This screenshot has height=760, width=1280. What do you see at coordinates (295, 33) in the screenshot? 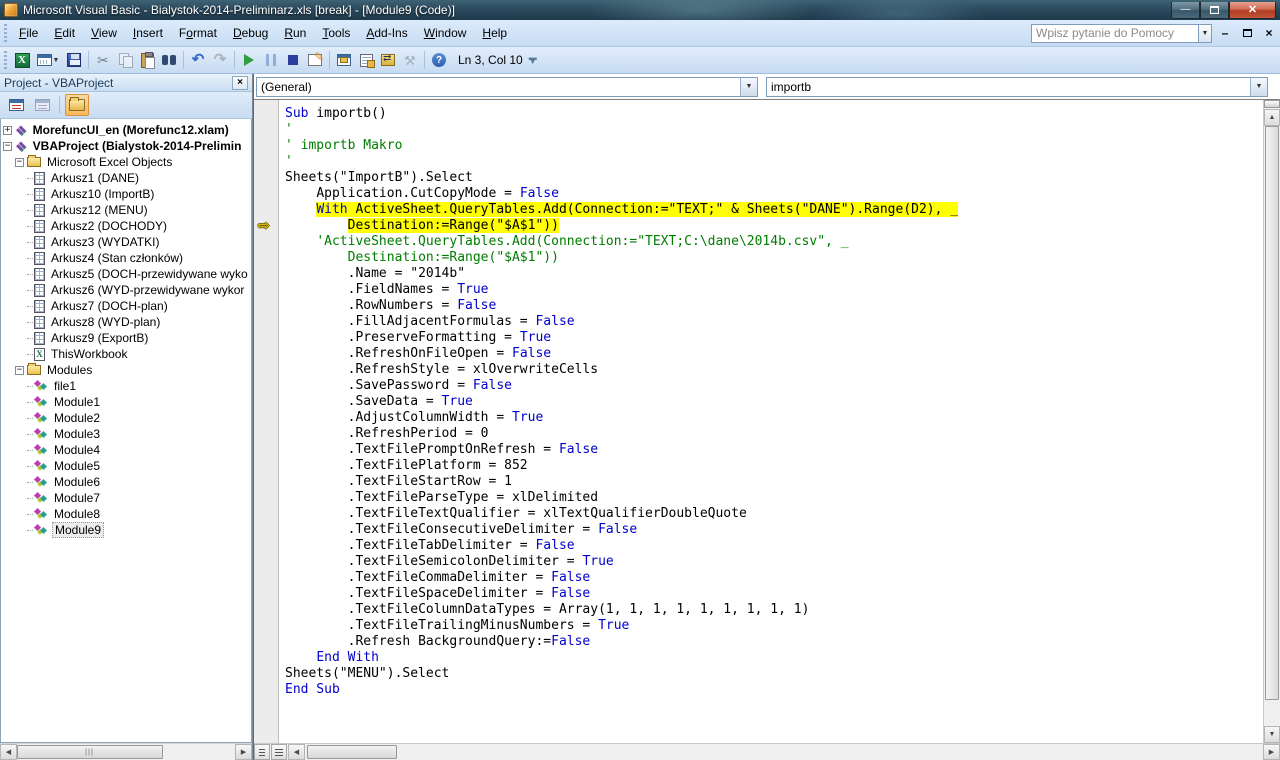
I see `menu-run: Run` at bounding box center [295, 33].